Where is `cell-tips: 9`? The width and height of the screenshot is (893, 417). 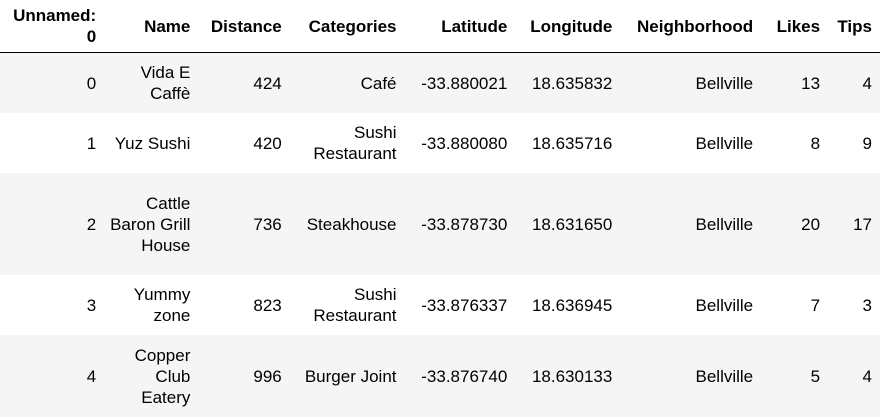 cell-tips: 9 is located at coordinates (854, 143).